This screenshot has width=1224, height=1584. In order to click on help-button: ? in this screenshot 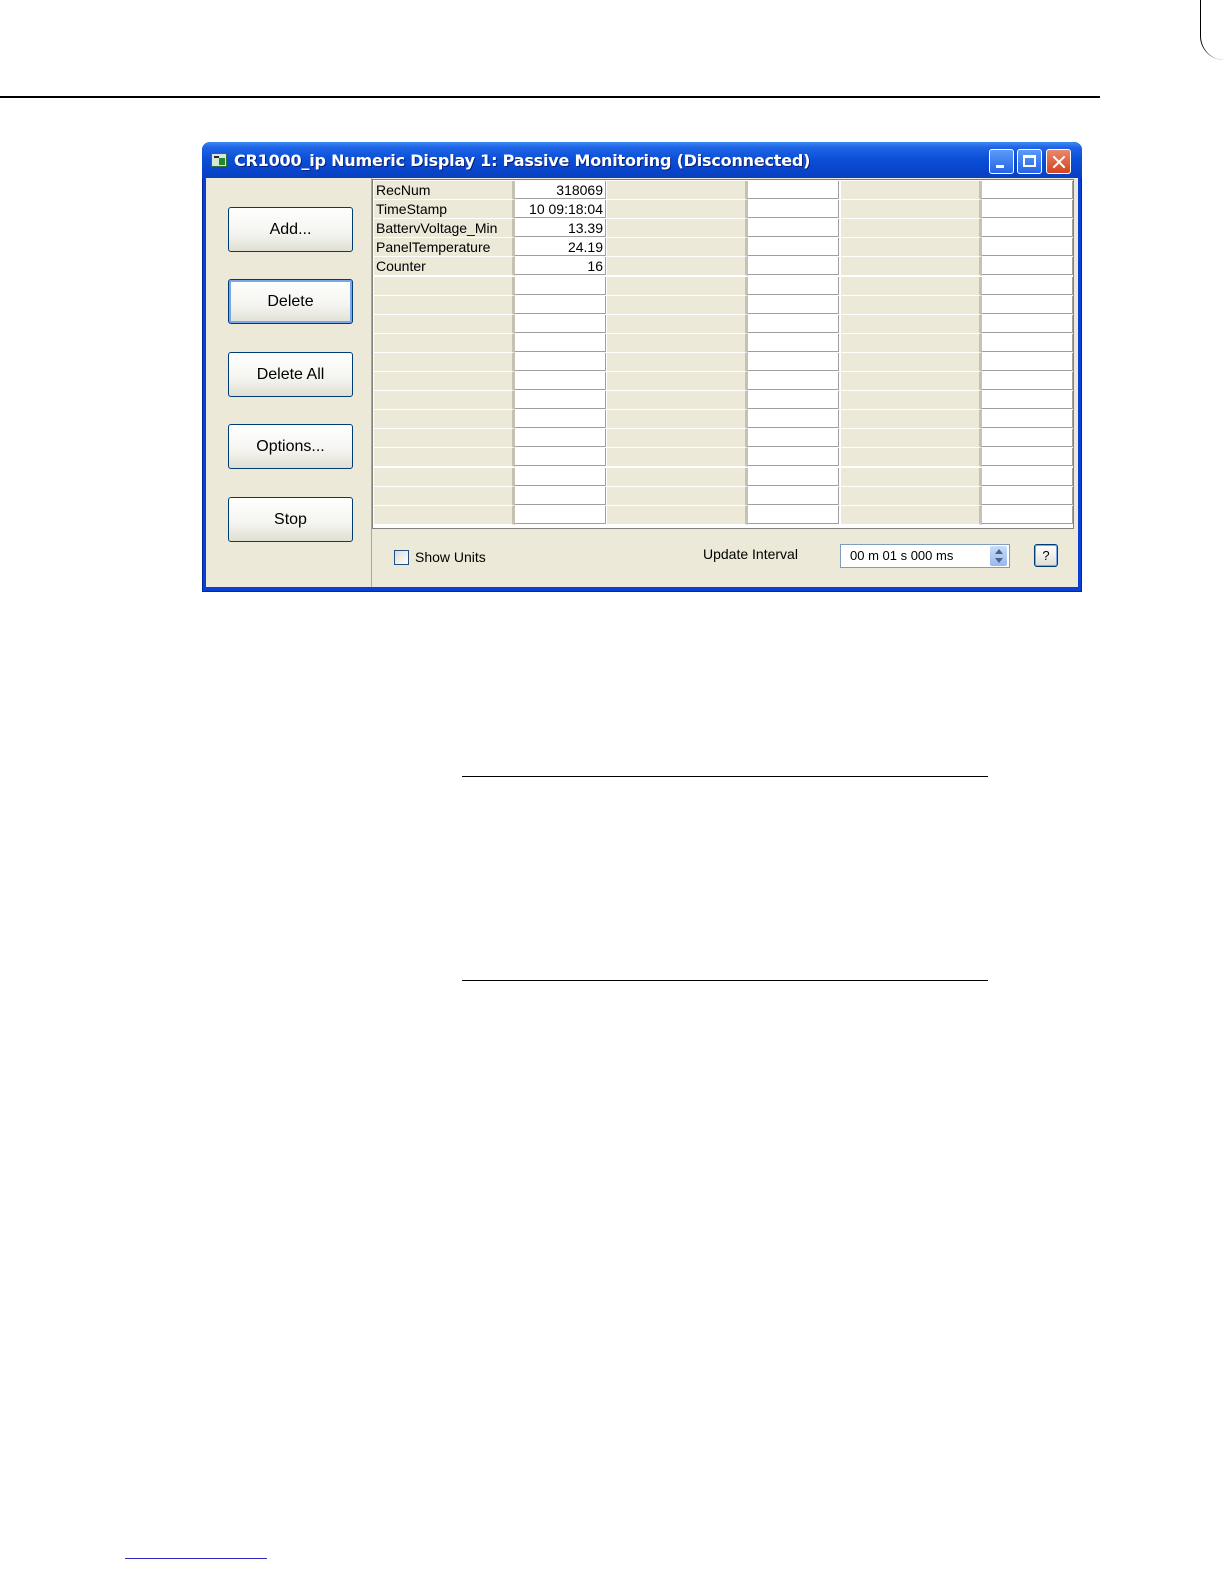, I will do `click(1046, 555)`.